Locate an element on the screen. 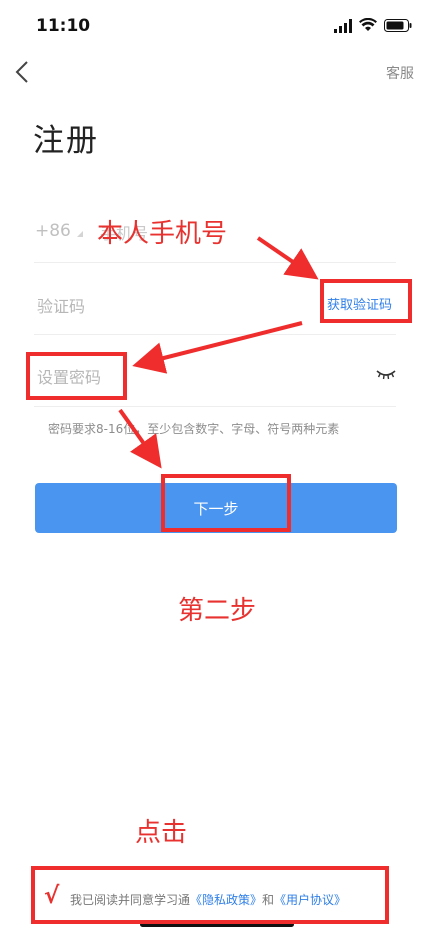  caret-down-icon is located at coordinates (80, 234).